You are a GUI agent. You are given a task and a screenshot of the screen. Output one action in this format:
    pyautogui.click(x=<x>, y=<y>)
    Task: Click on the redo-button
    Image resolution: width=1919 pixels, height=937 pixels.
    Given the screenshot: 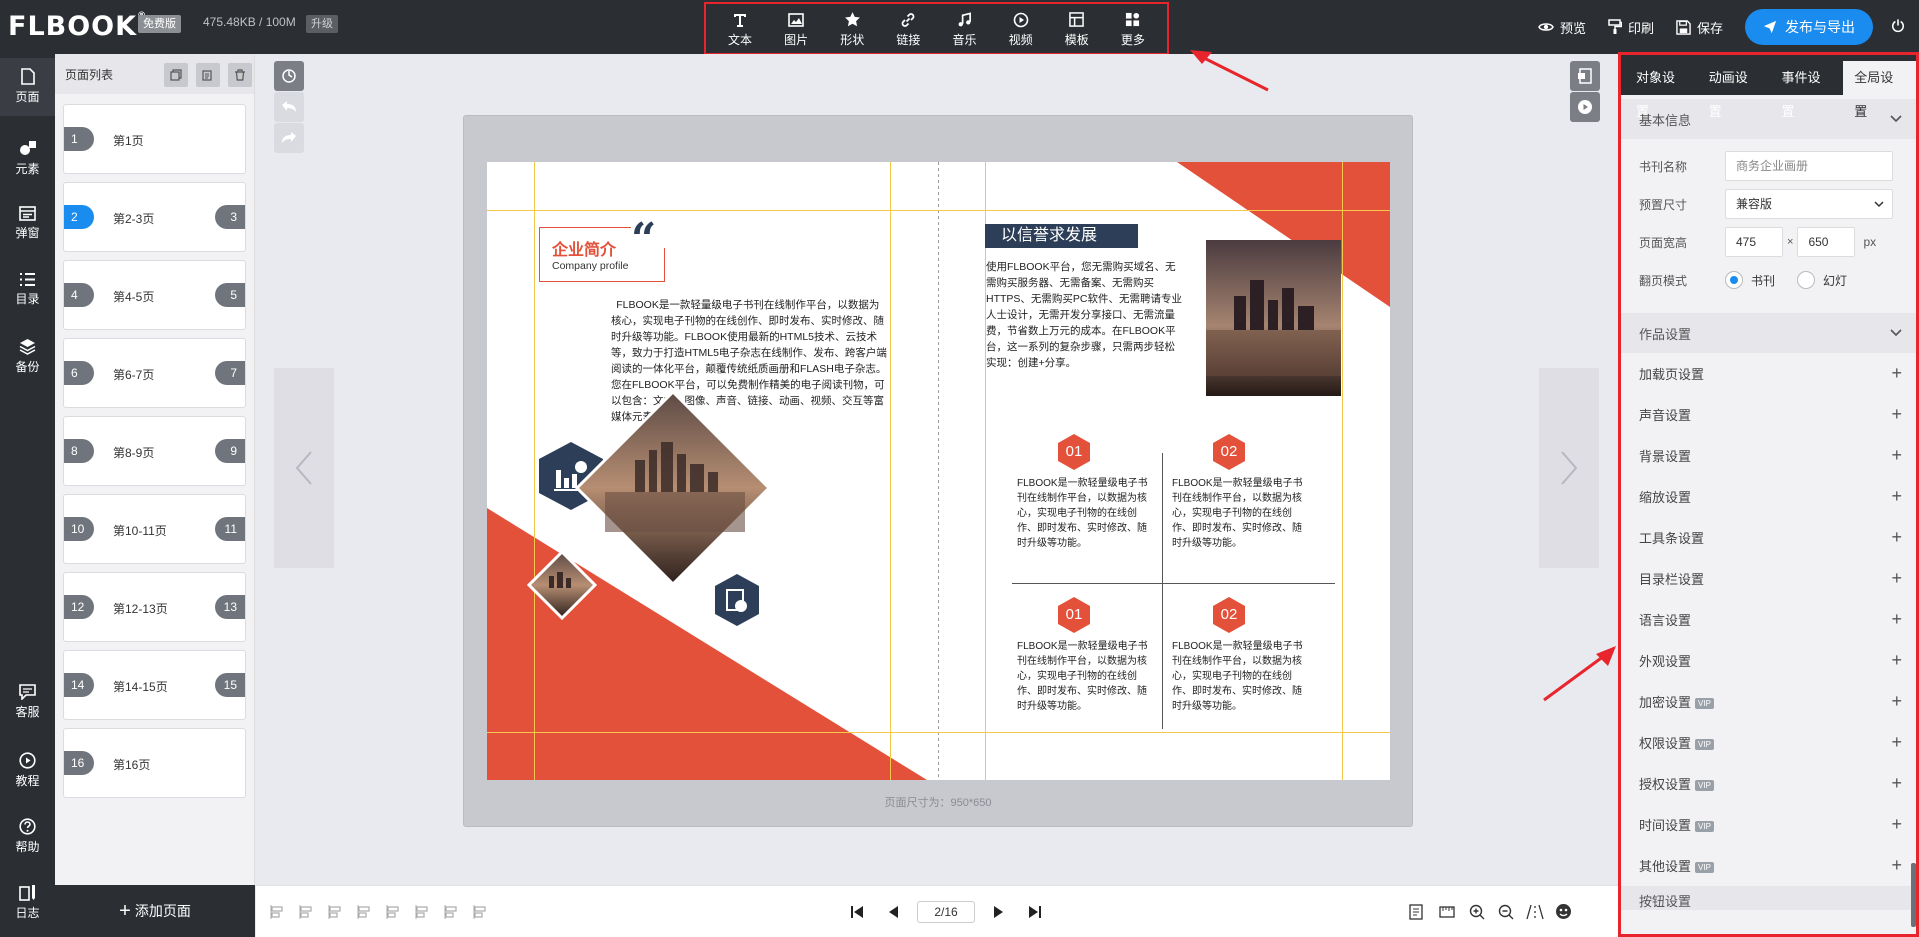 What is the action you would take?
    pyautogui.click(x=289, y=138)
    